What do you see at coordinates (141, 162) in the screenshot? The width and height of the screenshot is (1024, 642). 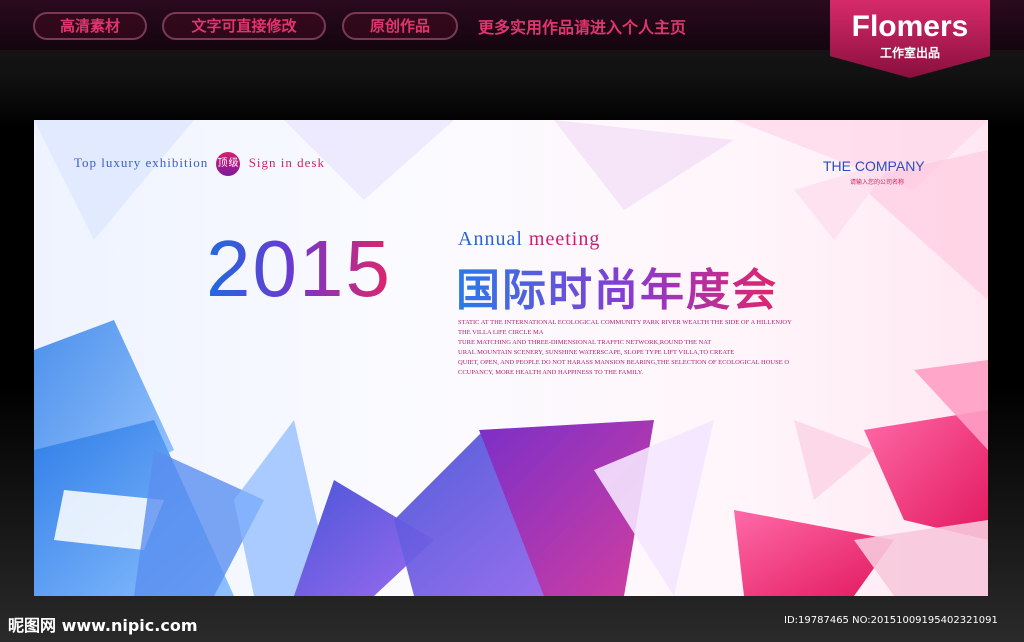 I see `tagline-pre: Top luxury exhibition` at bounding box center [141, 162].